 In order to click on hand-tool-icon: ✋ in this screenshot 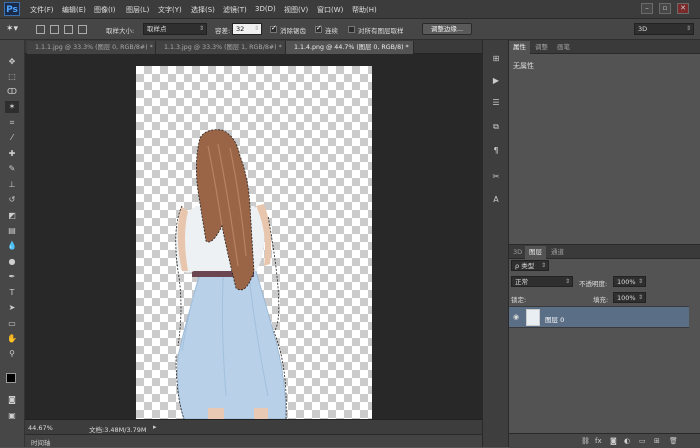, I will do `click(12, 339)`.